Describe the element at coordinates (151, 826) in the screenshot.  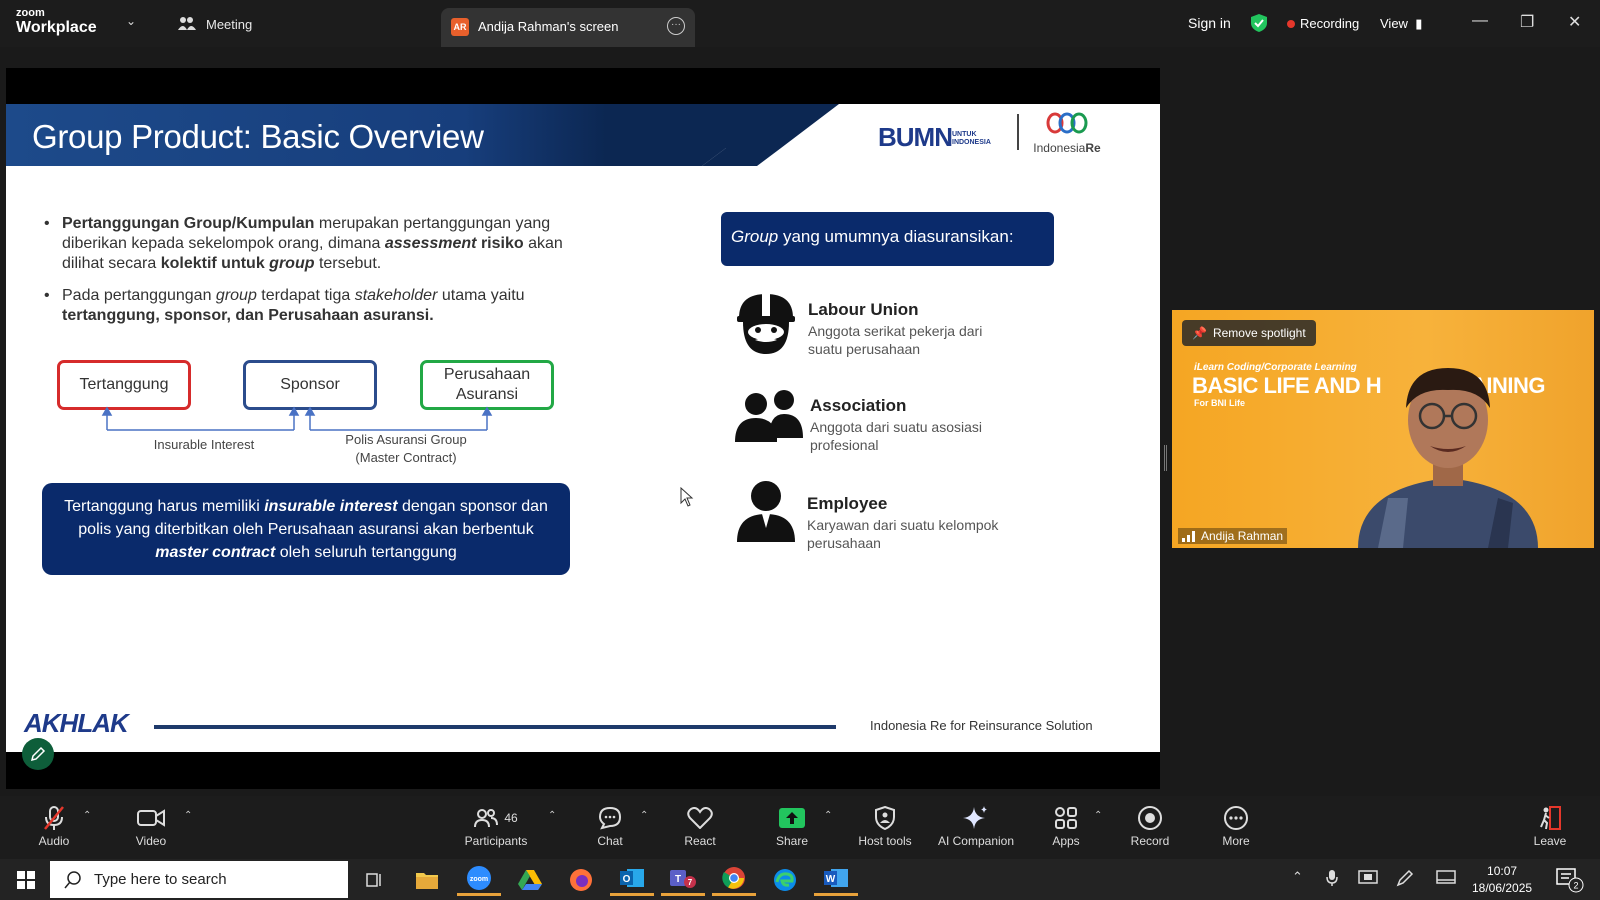
I see `video-button: Video` at that location.